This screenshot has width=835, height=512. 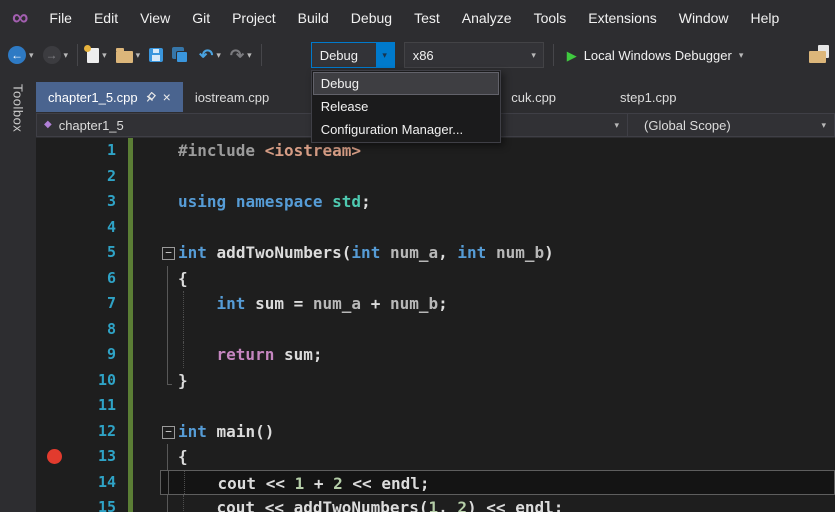 I want to click on tab-cuk.cpp: cuk.cpp, so click(x=538, y=97).